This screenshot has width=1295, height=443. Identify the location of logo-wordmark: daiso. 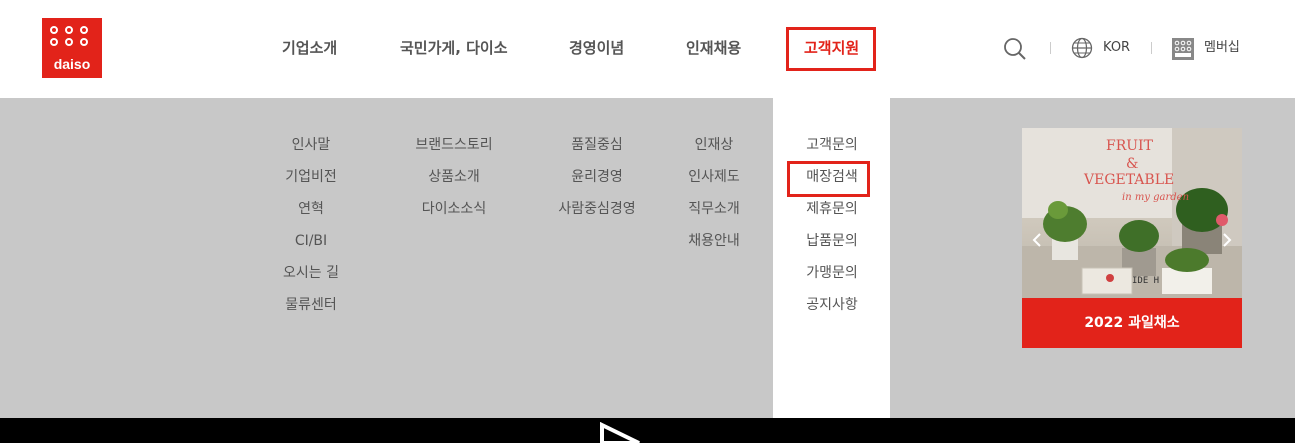
(72, 64).